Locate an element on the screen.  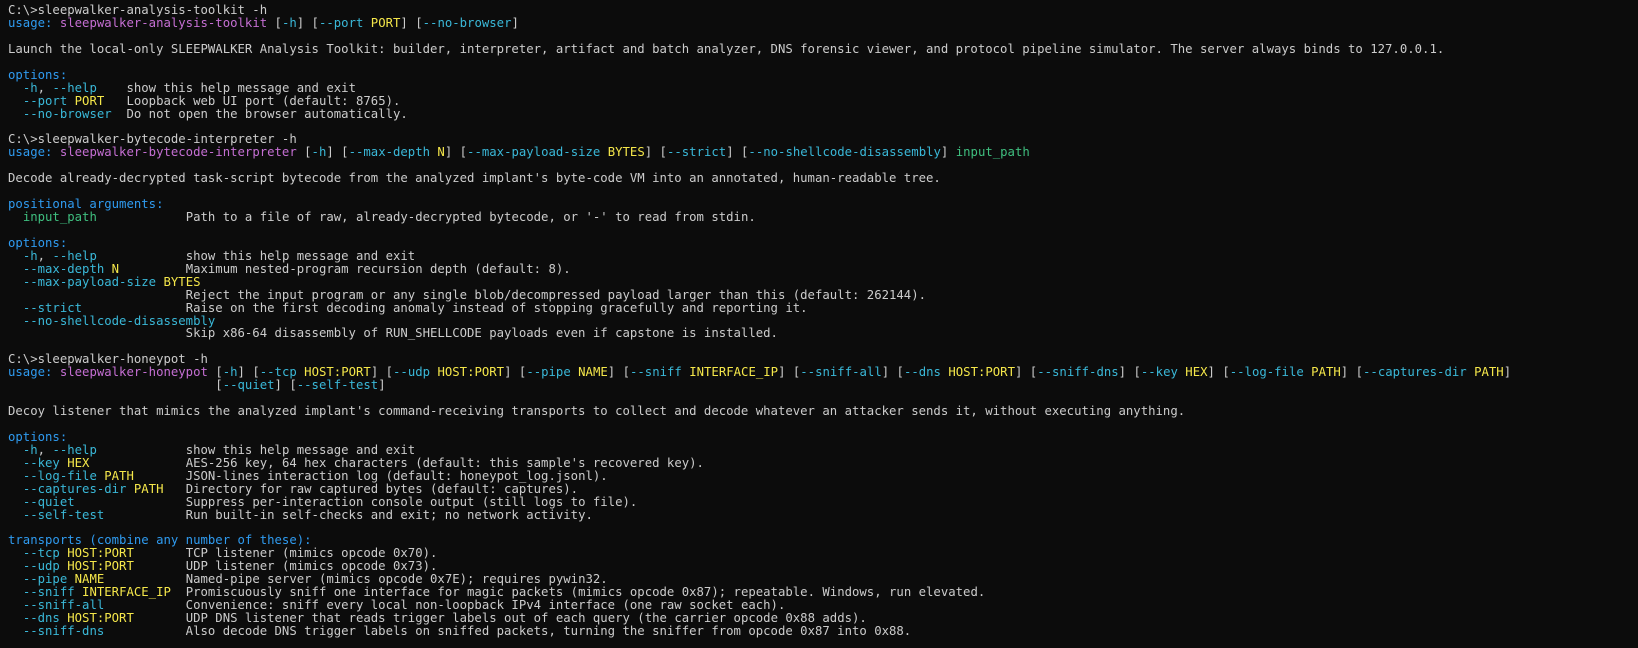
terminal-text-segment: --key is located at coordinates (45, 462).